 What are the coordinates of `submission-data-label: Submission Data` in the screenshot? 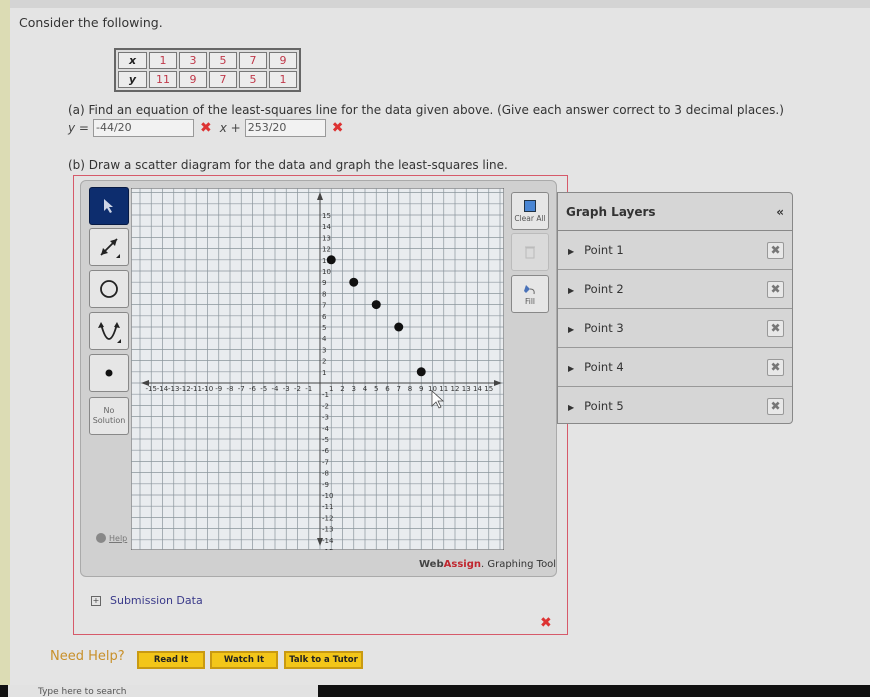 It's located at (156, 600).